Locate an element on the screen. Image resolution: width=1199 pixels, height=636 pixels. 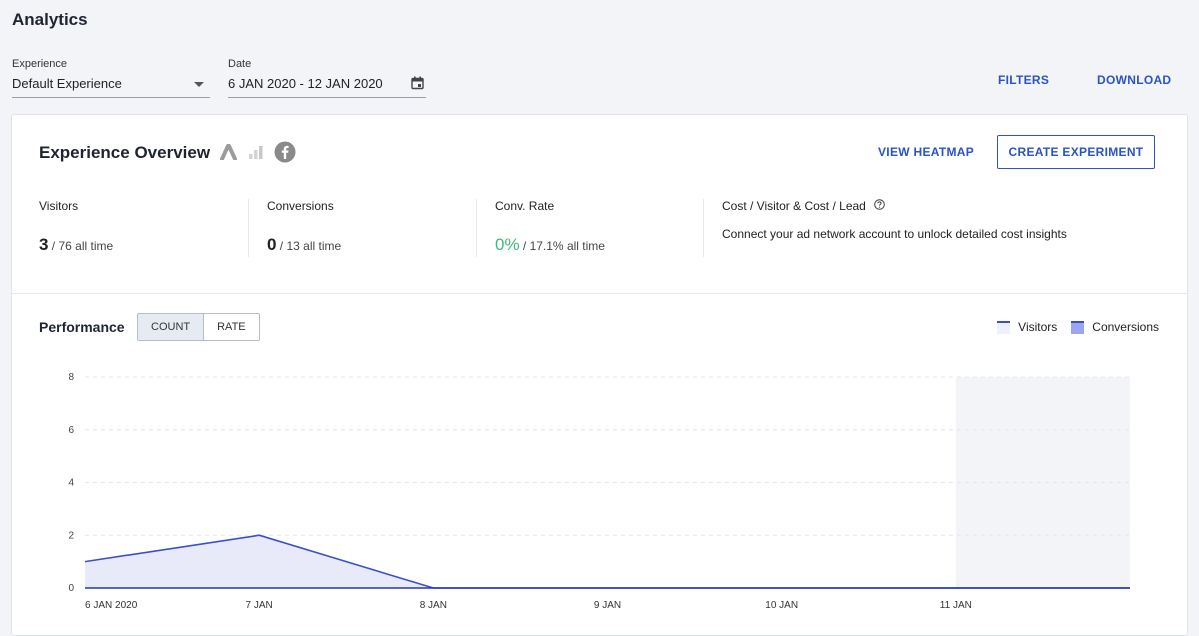
create-experiment-button: CREATE EXPERIMENT is located at coordinates (1076, 152).